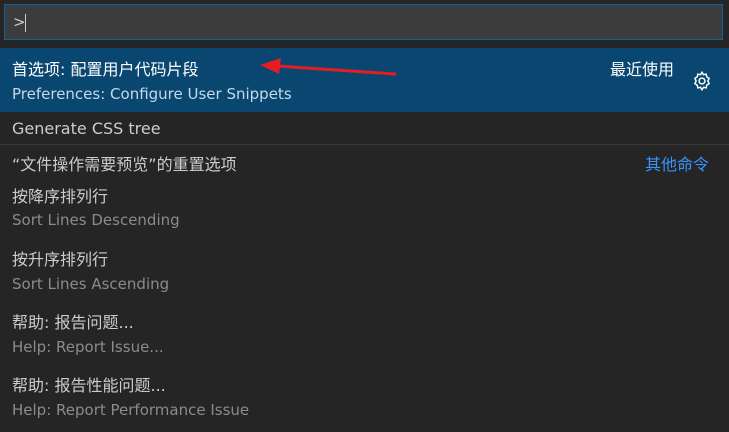 This screenshot has height=432, width=729. I want to click on gear-icon, so click(702, 81).